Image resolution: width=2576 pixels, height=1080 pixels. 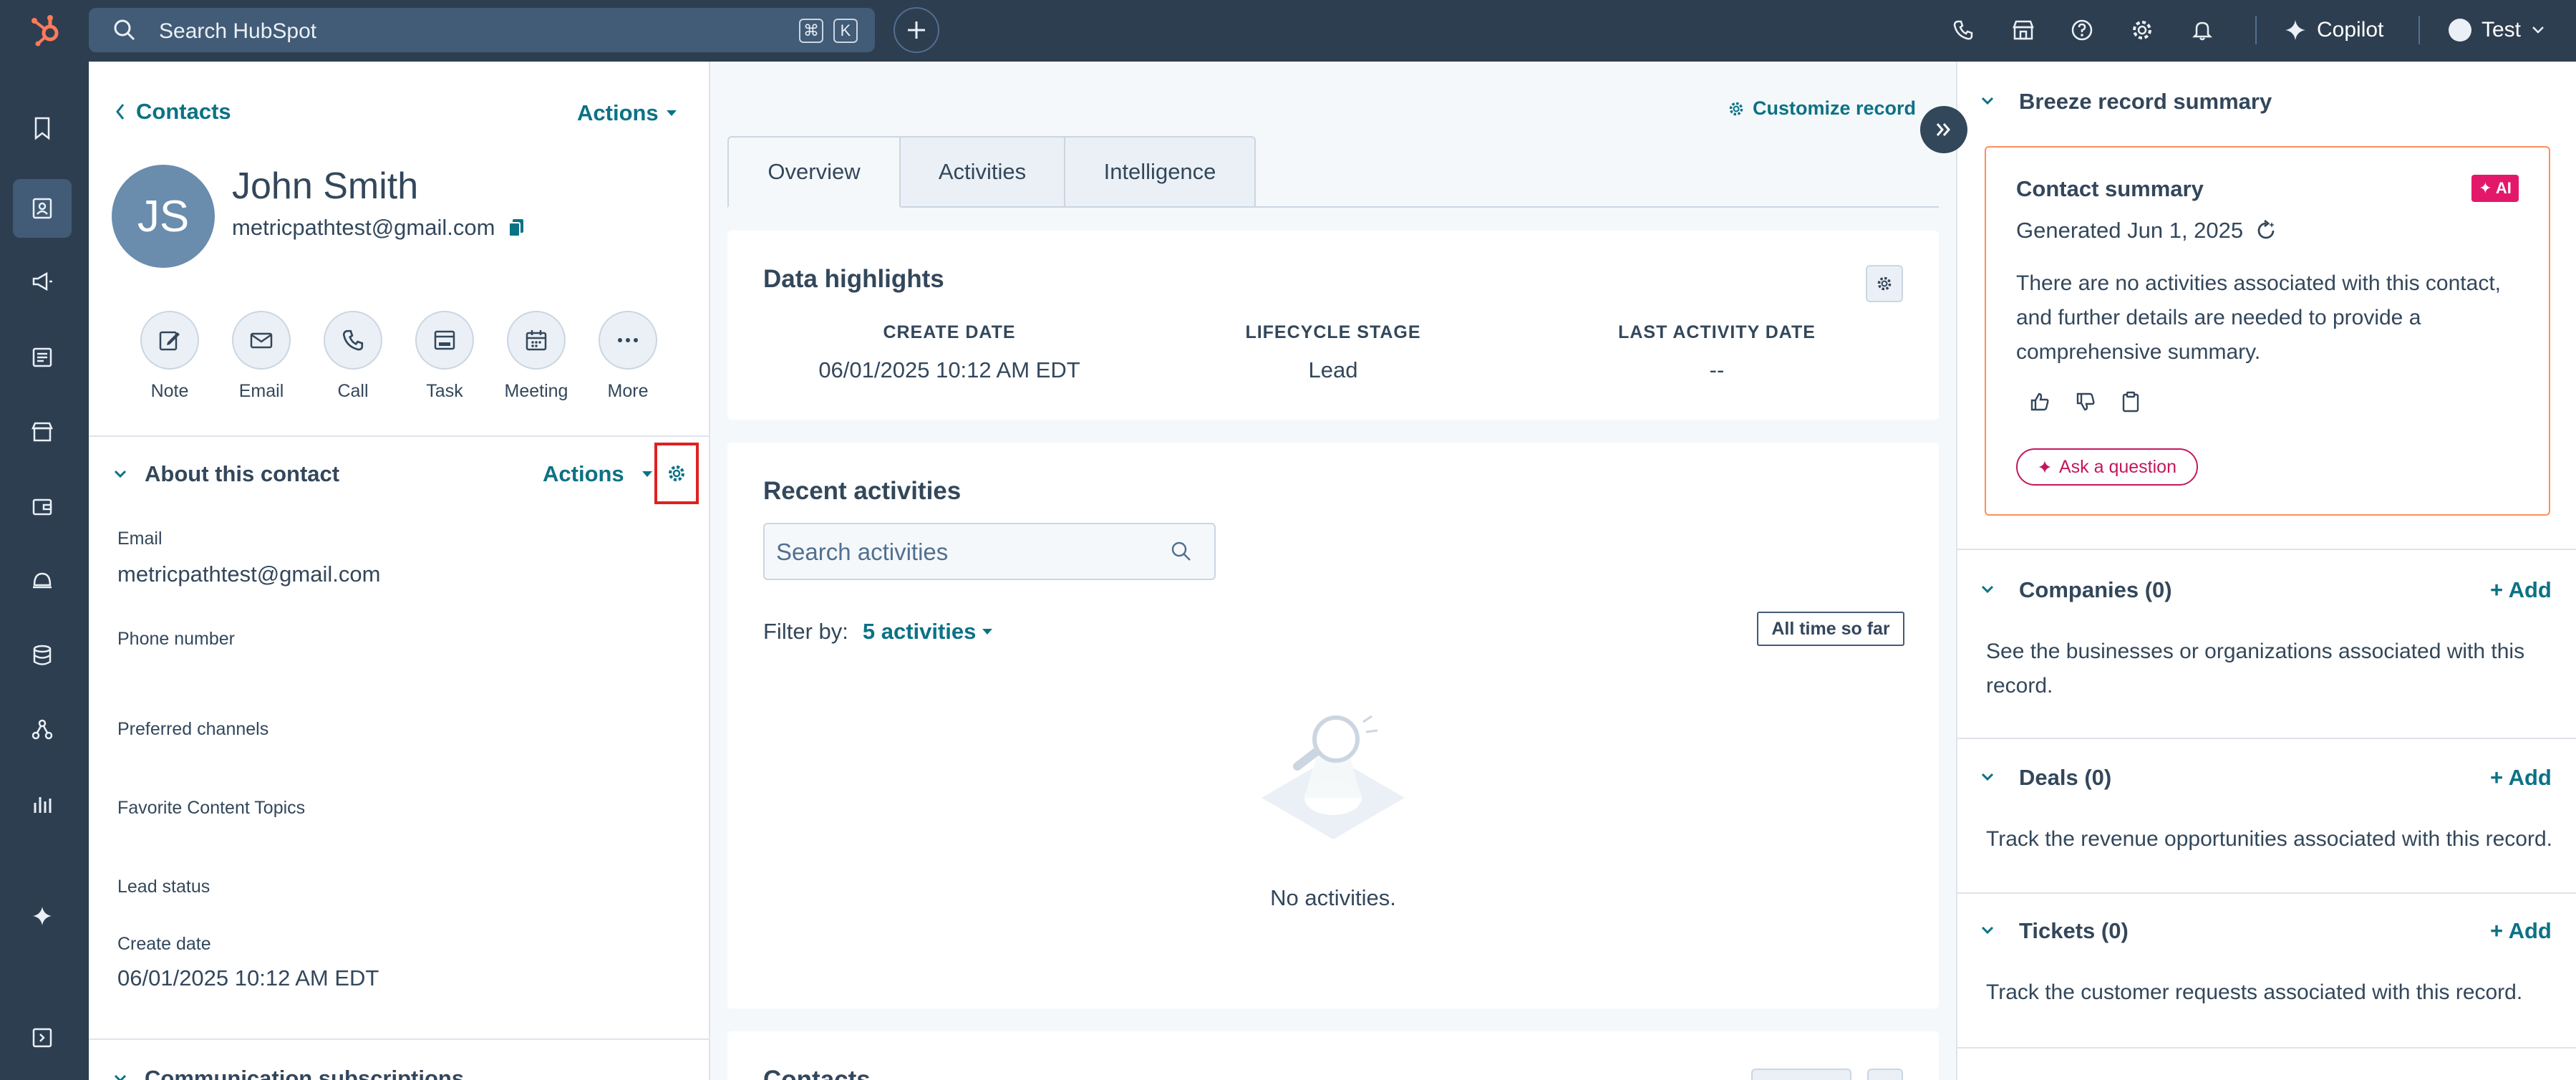 I want to click on contacts-settings-button, so click(x=1885, y=1074).